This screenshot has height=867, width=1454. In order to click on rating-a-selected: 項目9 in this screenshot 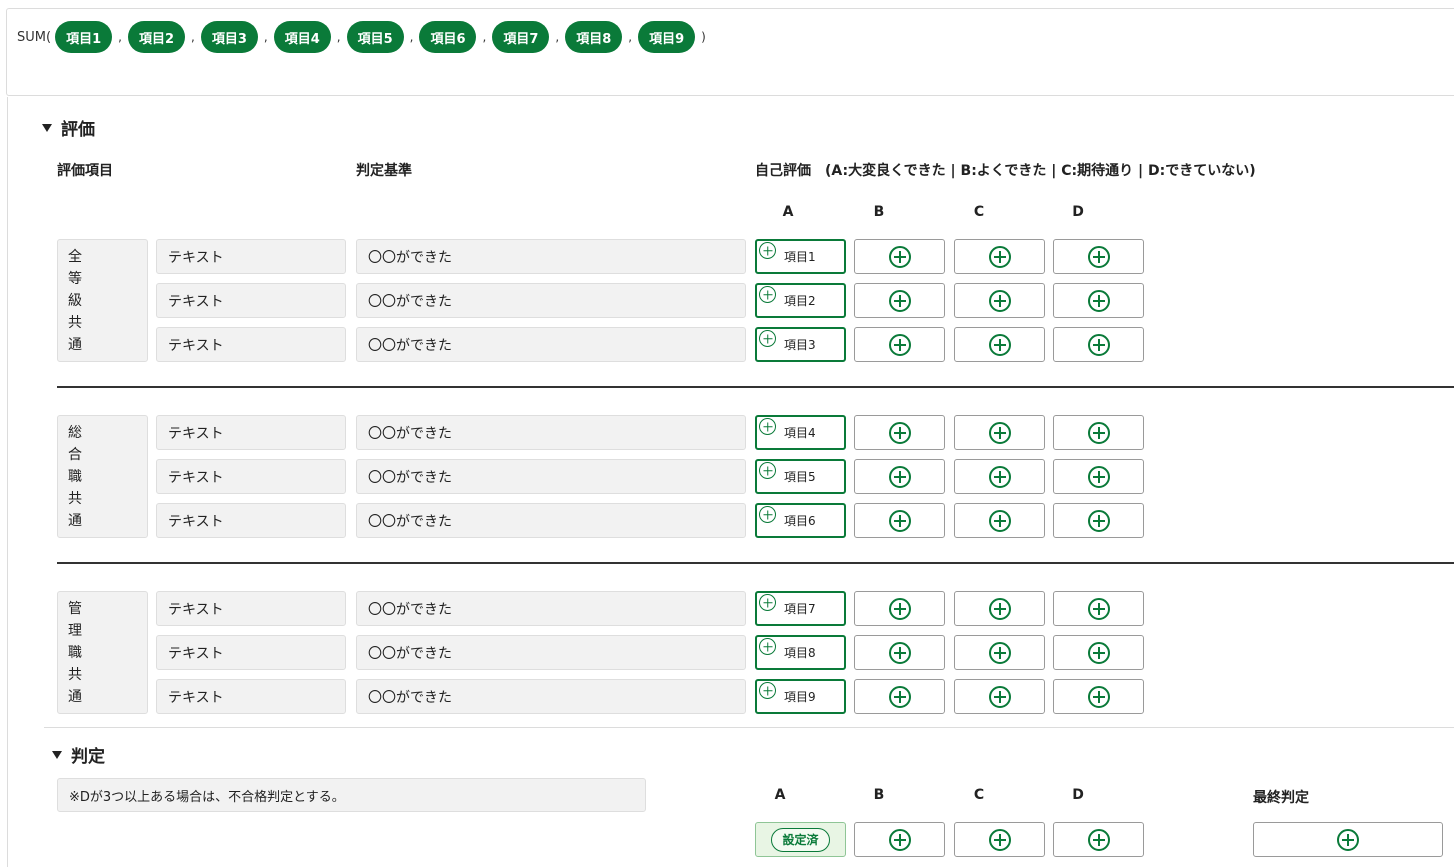, I will do `click(800, 696)`.